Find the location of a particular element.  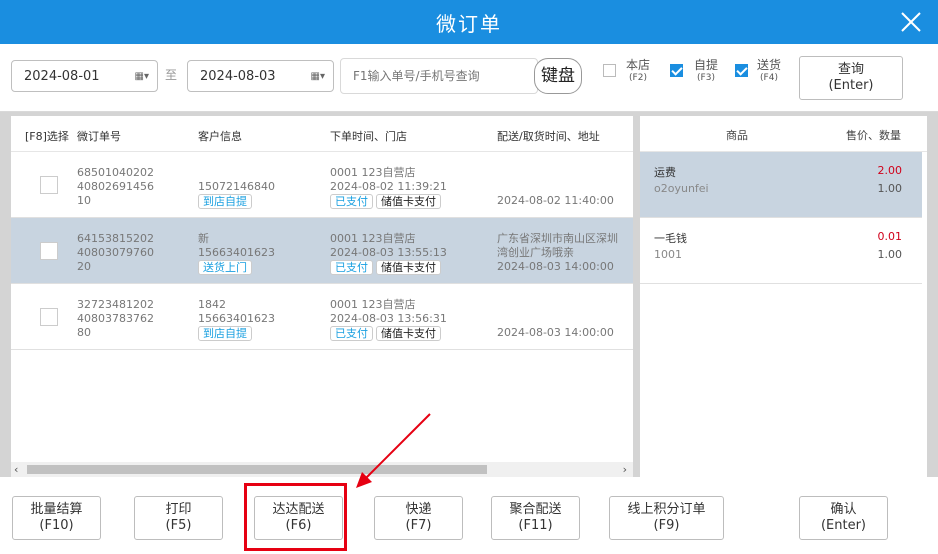

goods-item: 一毛钱 1001 0.01 1.00 is located at coordinates (781, 251).